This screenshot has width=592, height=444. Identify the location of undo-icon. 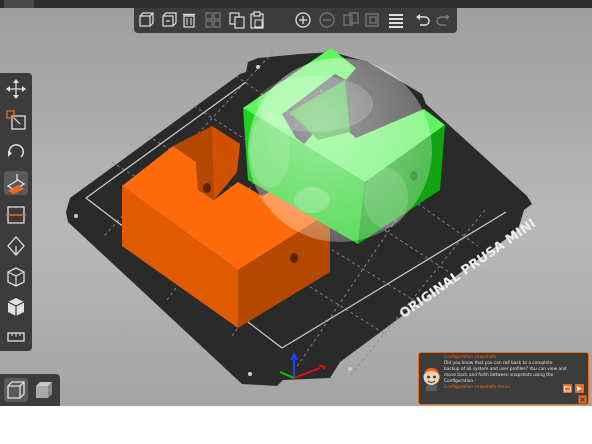
(423, 20).